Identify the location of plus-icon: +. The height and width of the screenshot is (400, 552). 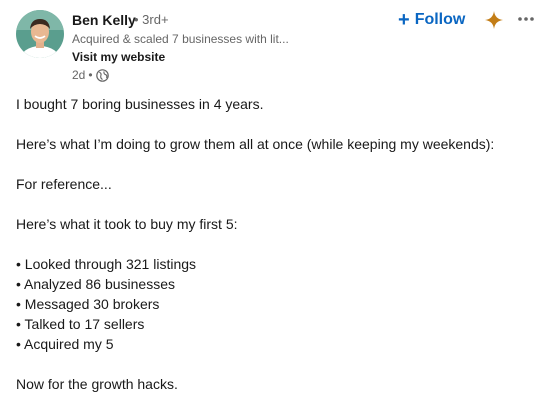
(404, 20).